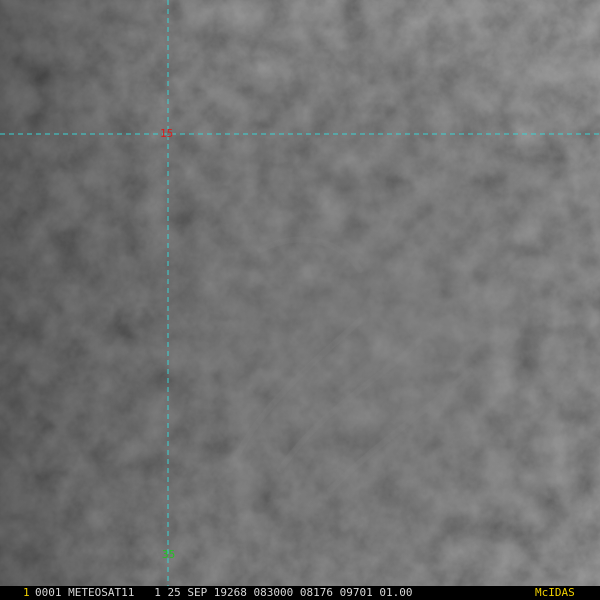 The height and width of the screenshot is (600, 600). I want to click on latitude-label: 15, so click(167, 133).